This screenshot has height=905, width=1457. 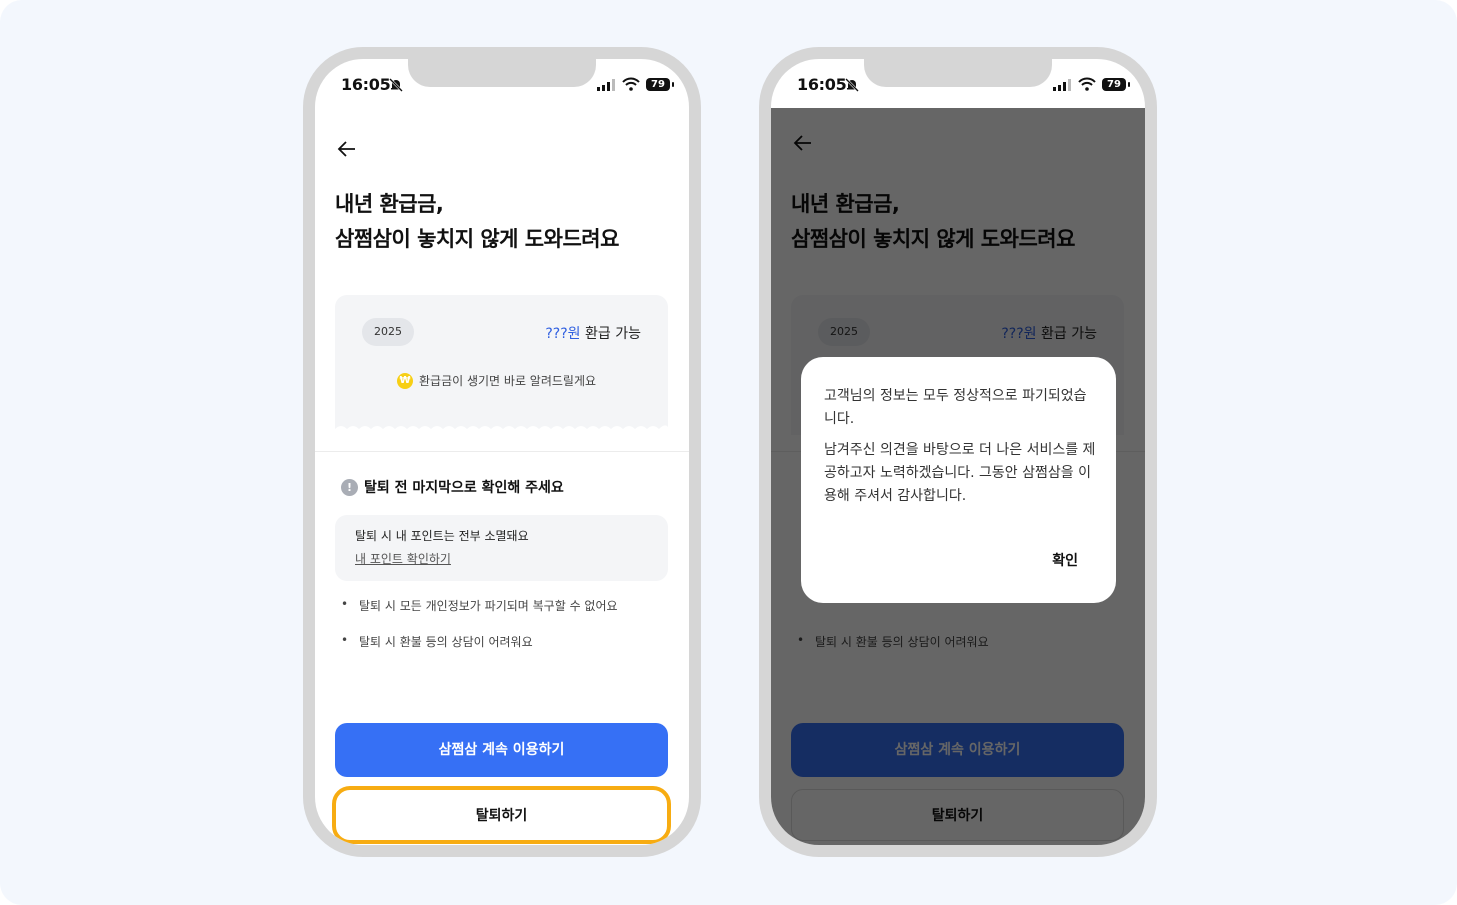 I want to click on refund-amount: ???원 환급 가능, so click(x=593, y=333).